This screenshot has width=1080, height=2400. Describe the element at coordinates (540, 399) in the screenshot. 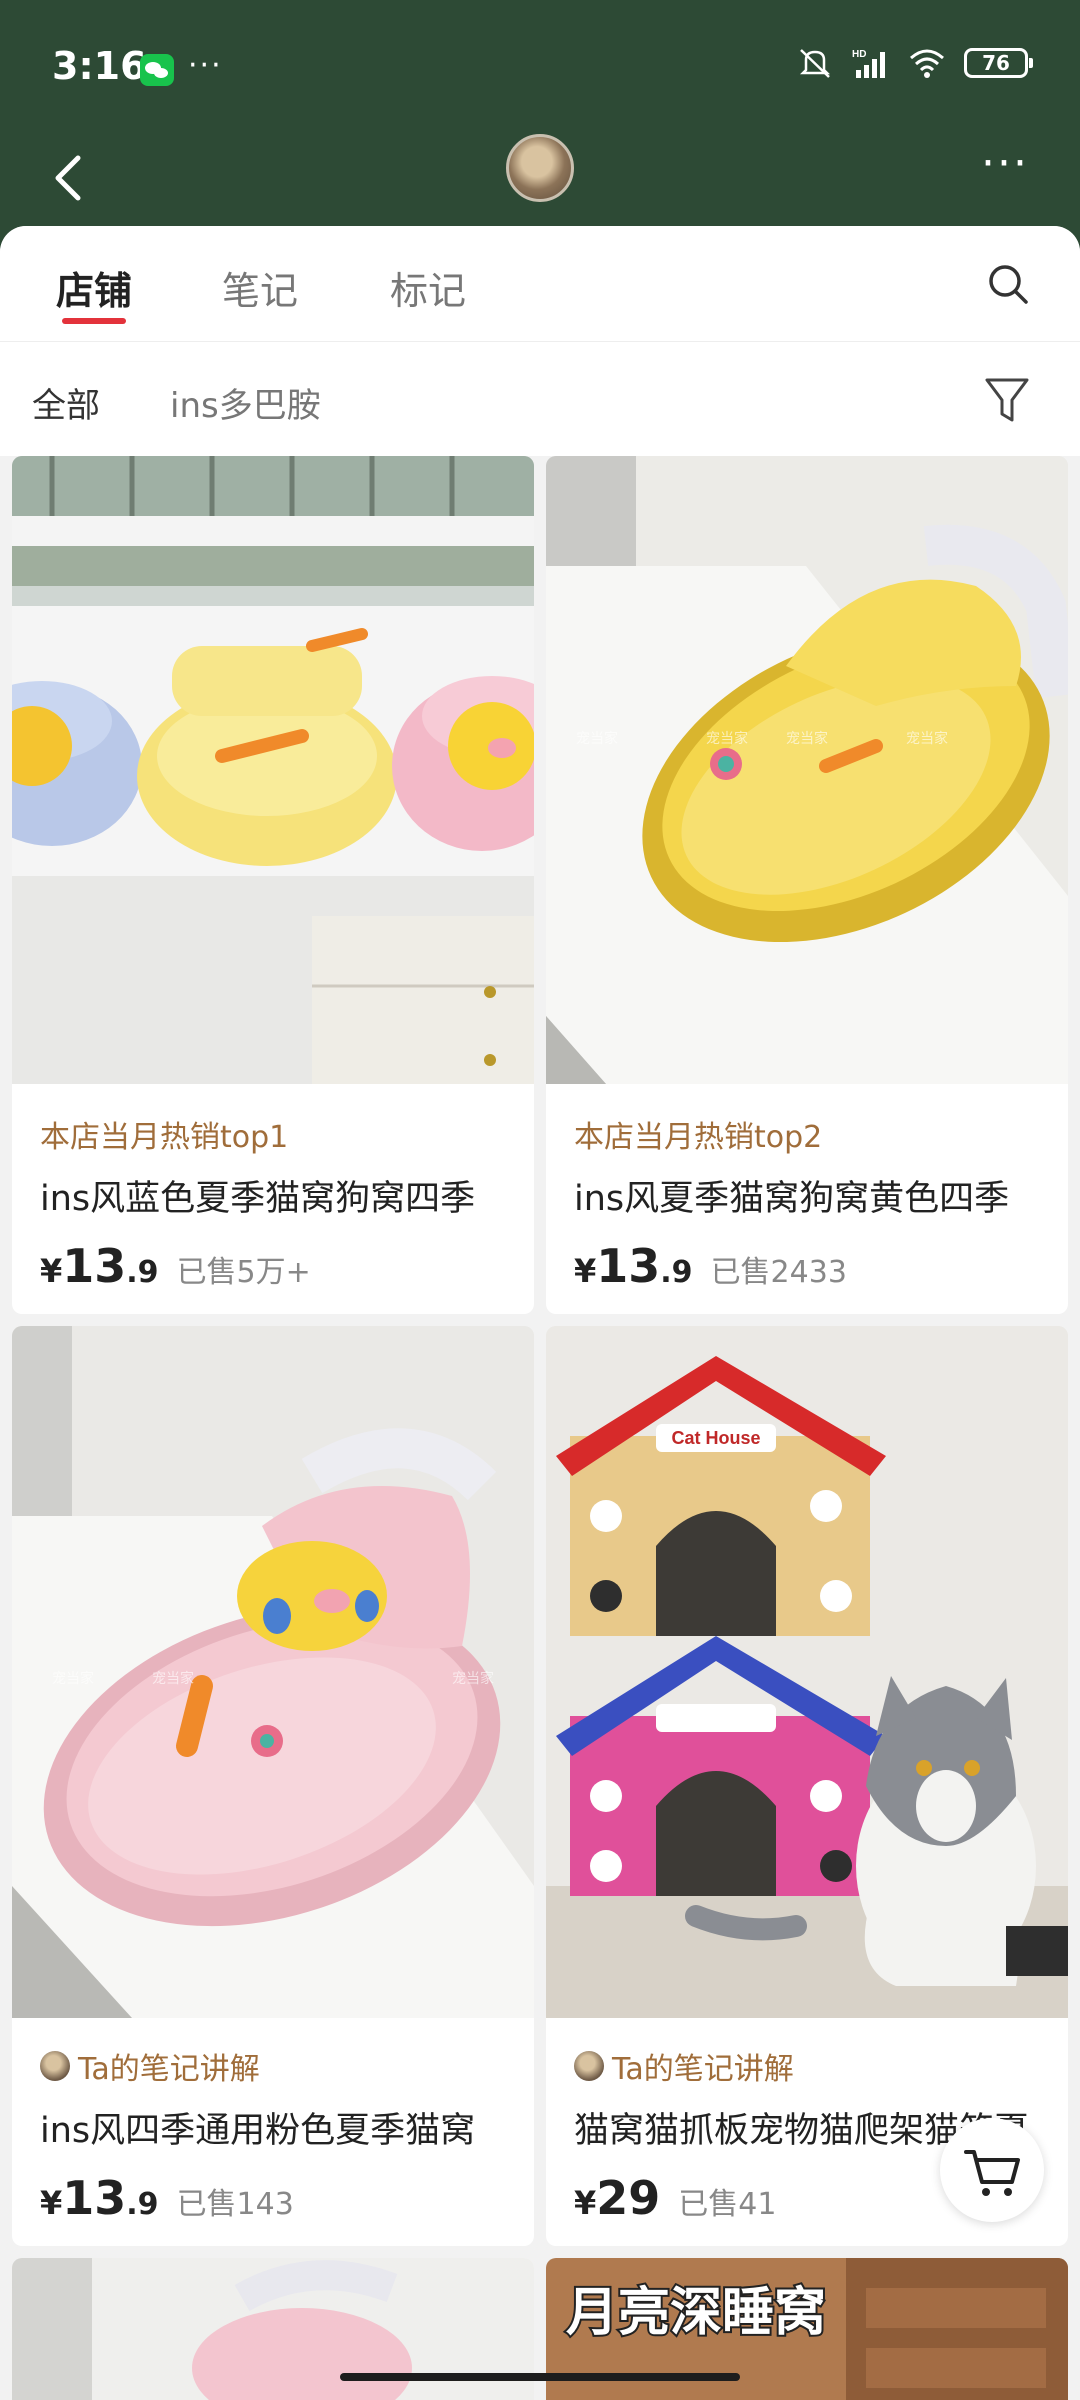

I see `filter-bar: 全部 ins多巴胺` at that location.